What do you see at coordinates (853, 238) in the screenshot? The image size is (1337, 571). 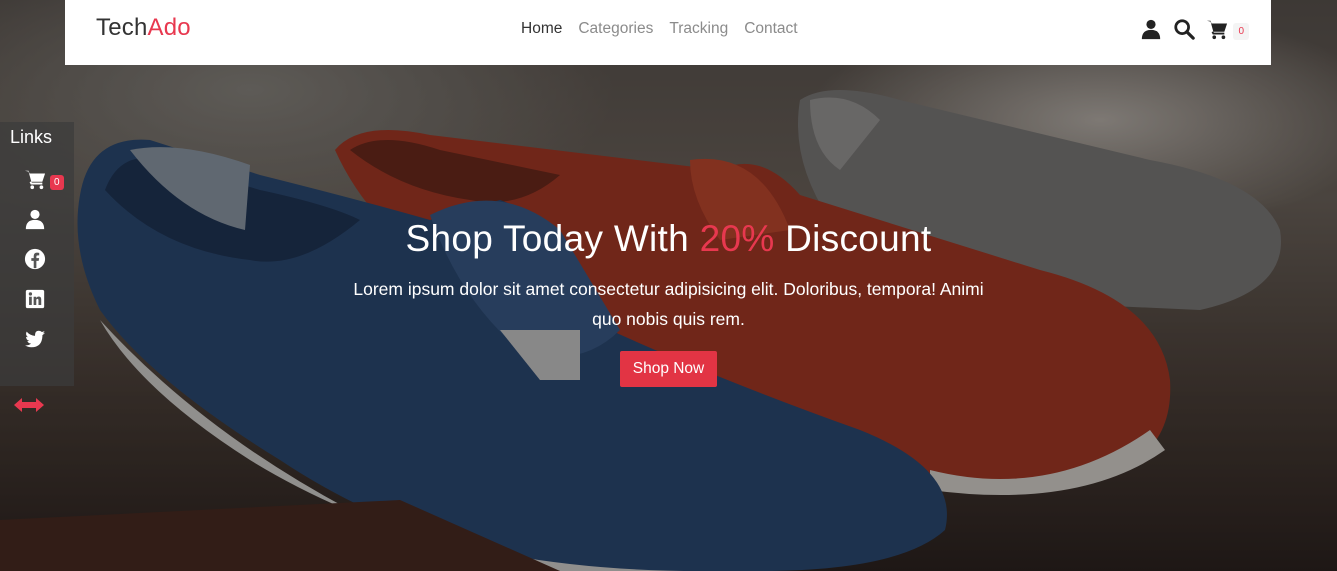 I see `hero-title-part2: Discount` at bounding box center [853, 238].